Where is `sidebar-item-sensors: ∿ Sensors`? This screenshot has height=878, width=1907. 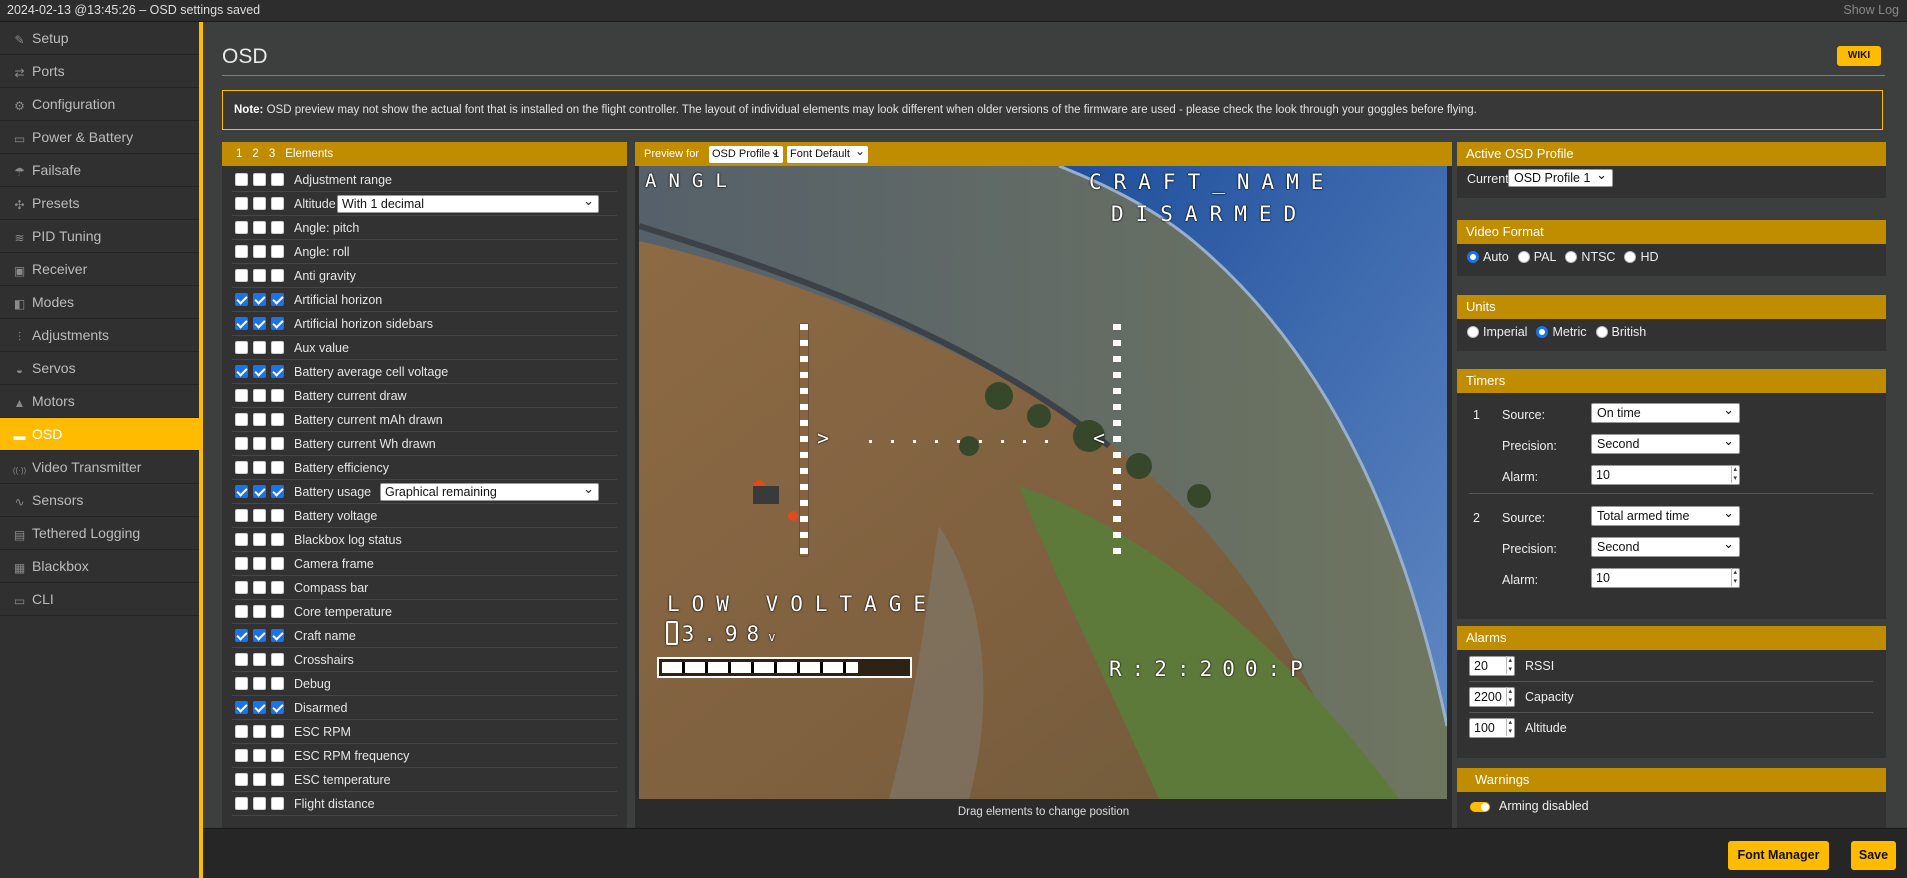 sidebar-item-sensors: ∿ Sensors is located at coordinates (99, 500).